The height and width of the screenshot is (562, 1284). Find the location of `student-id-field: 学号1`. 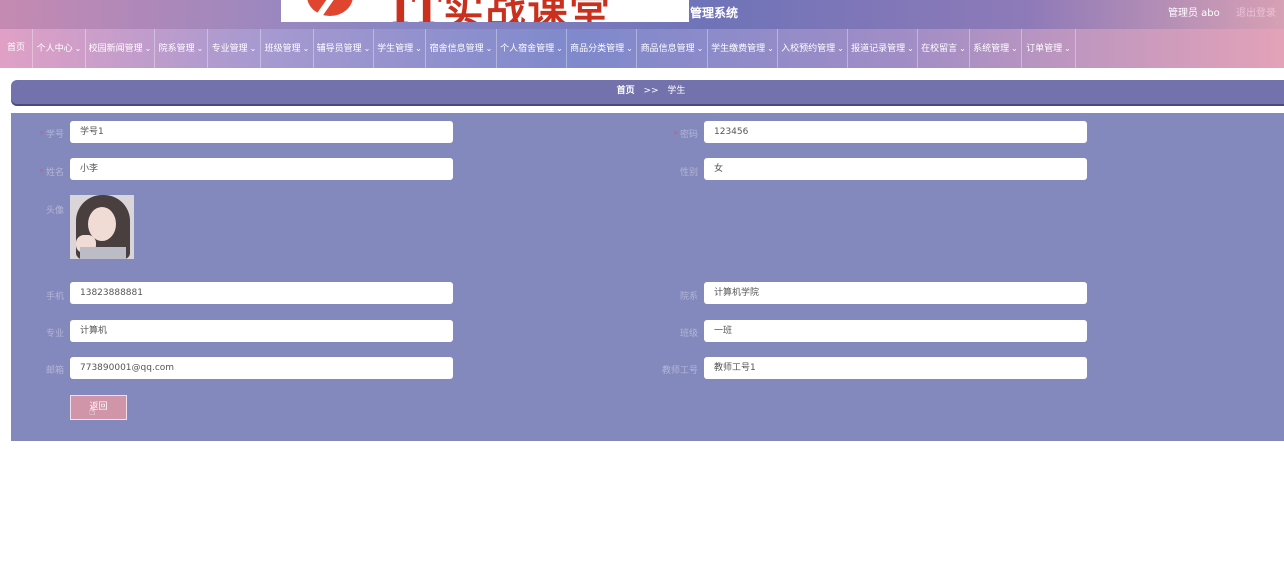

student-id-field: 学号1 is located at coordinates (261, 132).